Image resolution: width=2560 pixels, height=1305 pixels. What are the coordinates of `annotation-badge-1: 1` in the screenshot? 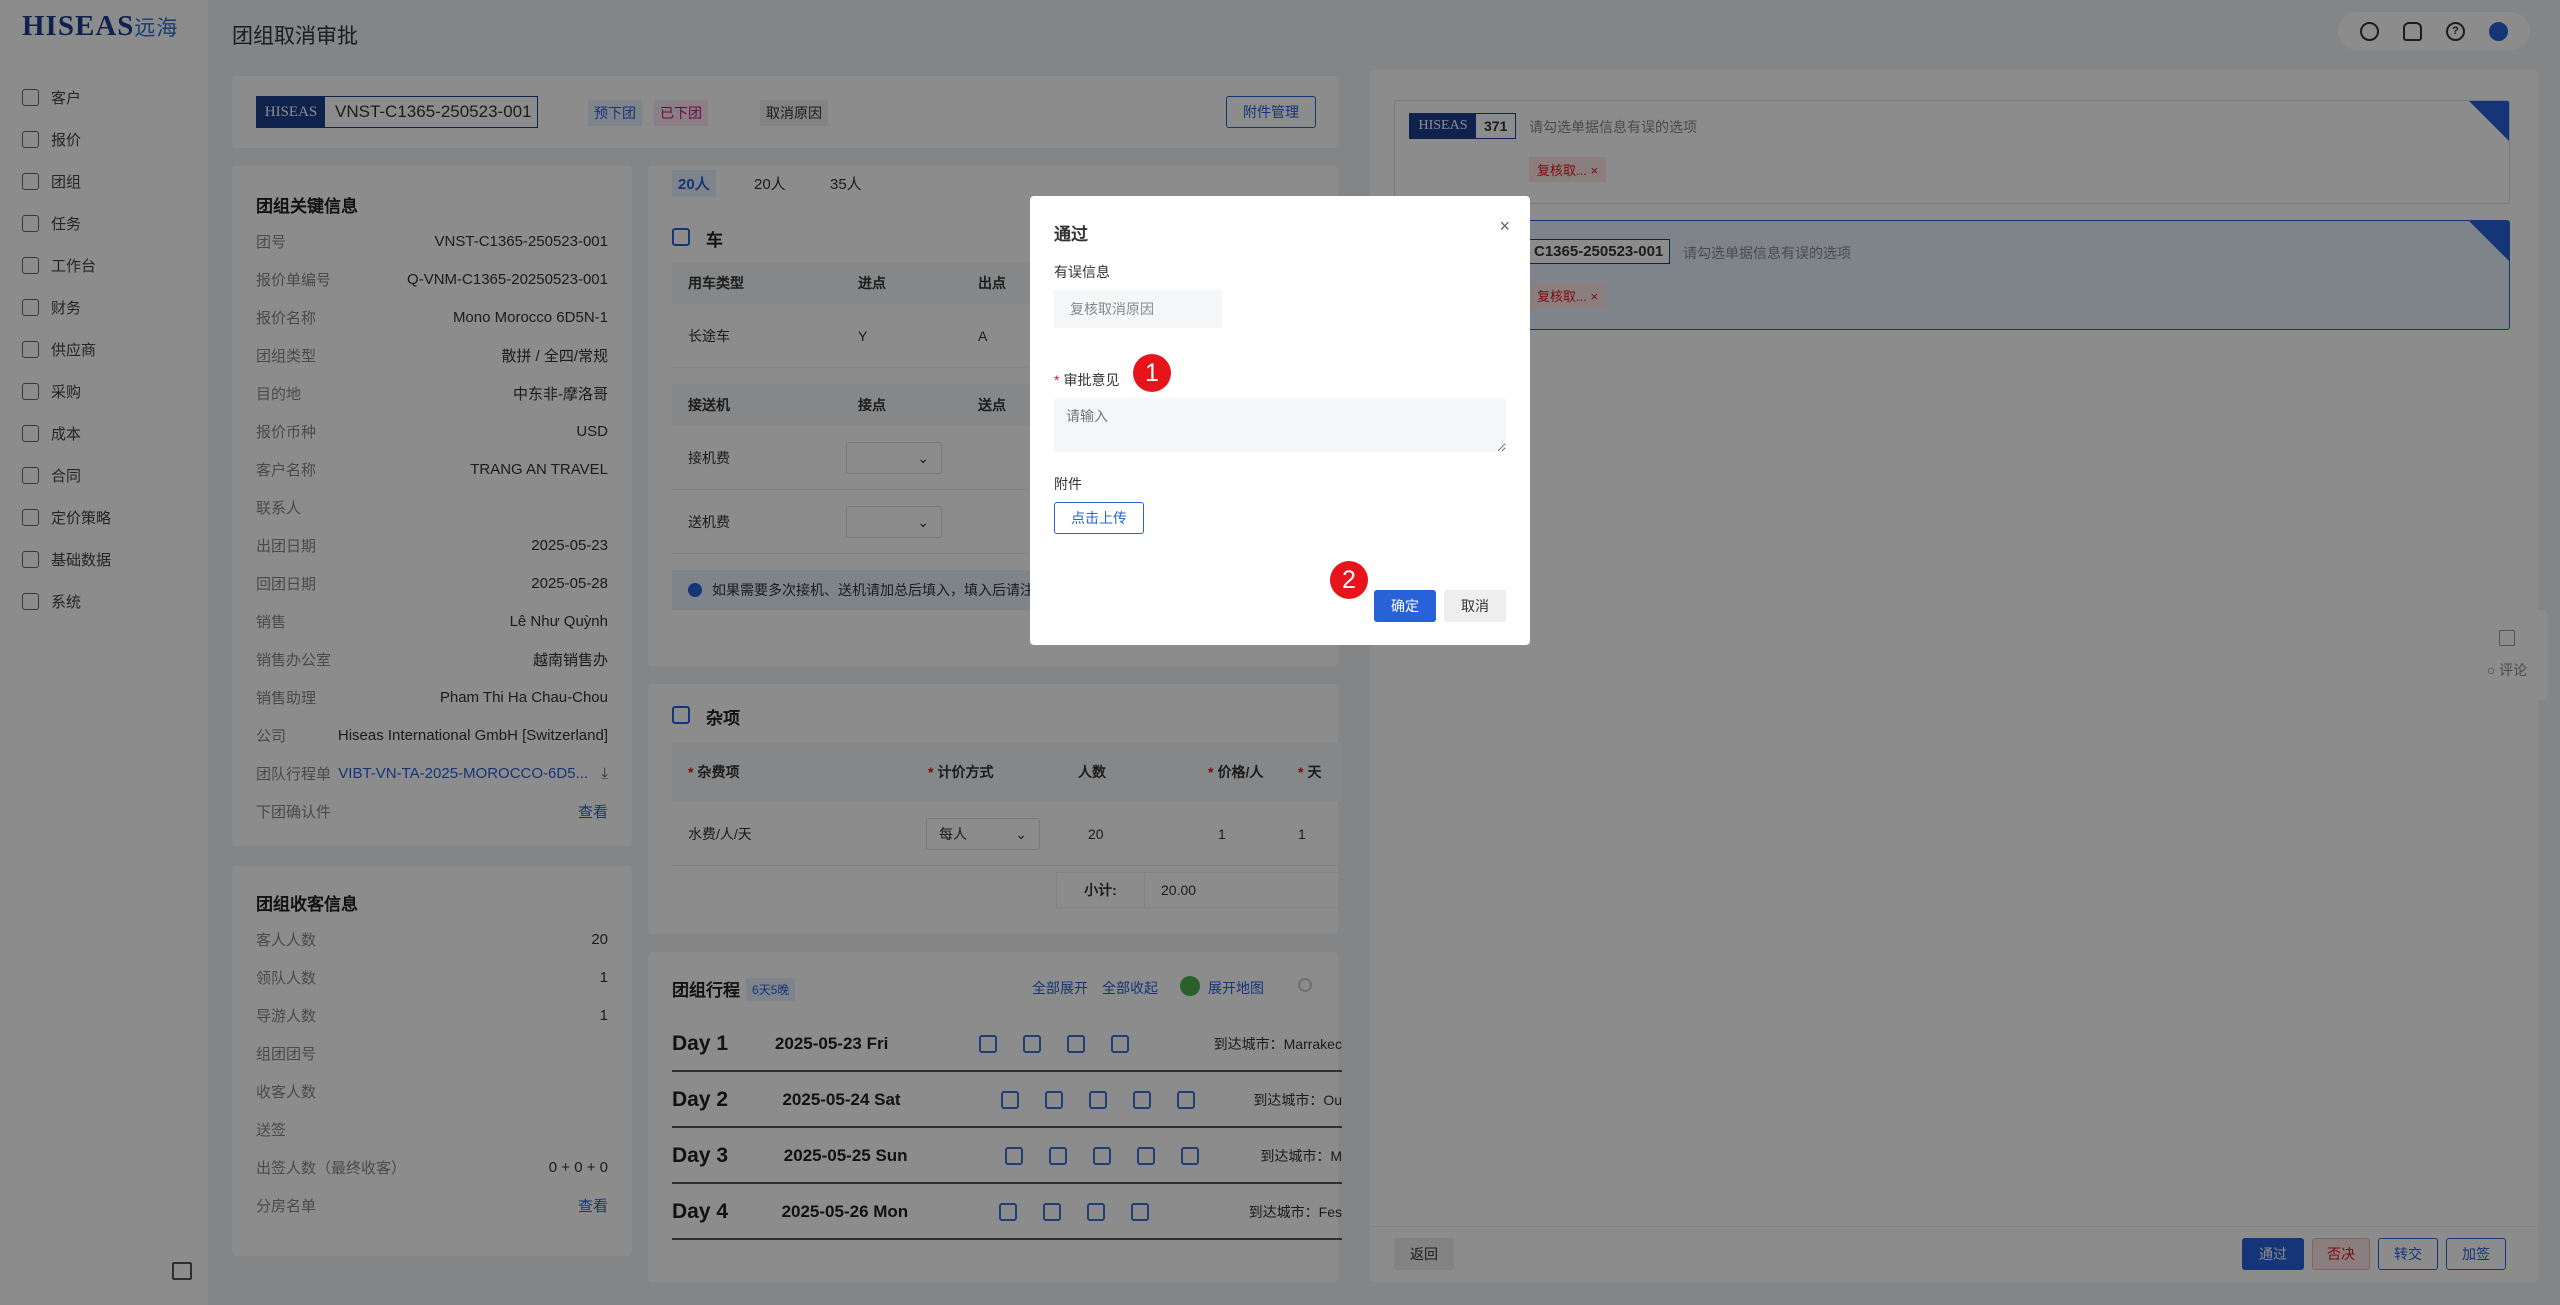 It's located at (1152, 373).